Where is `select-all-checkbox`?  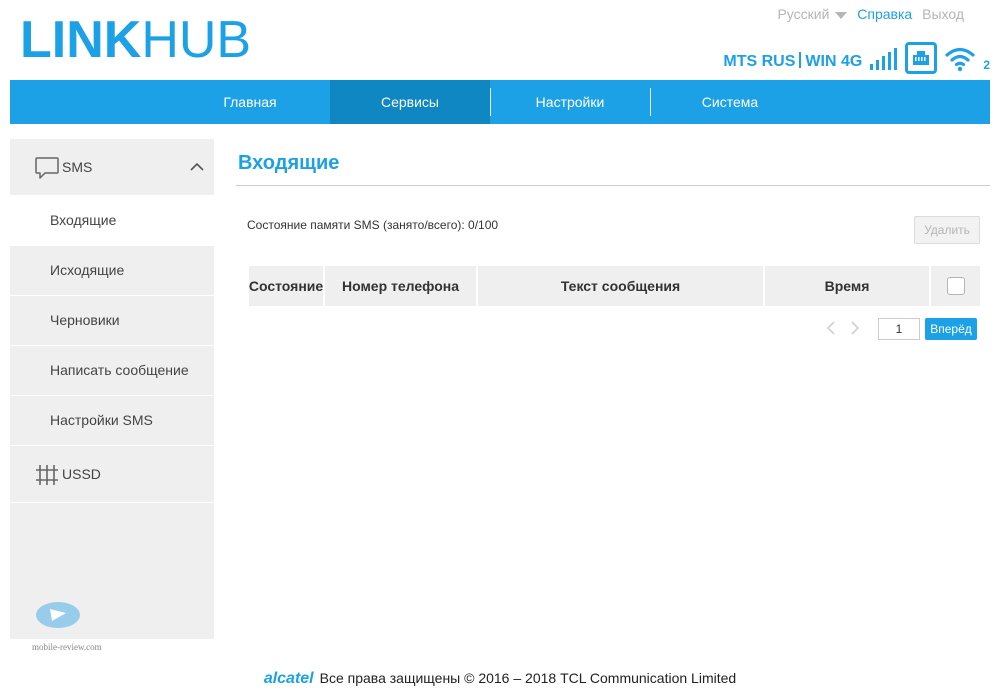 select-all-checkbox is located at coordinates (955, 286).